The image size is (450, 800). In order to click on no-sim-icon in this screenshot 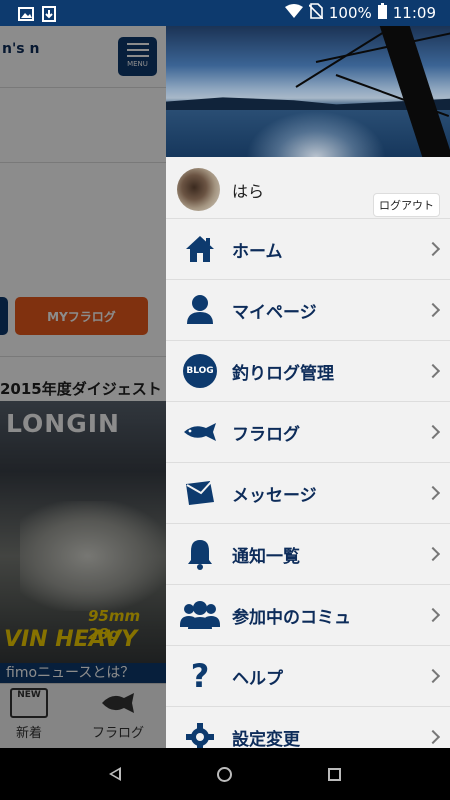, I will do `click(316, 13)`.